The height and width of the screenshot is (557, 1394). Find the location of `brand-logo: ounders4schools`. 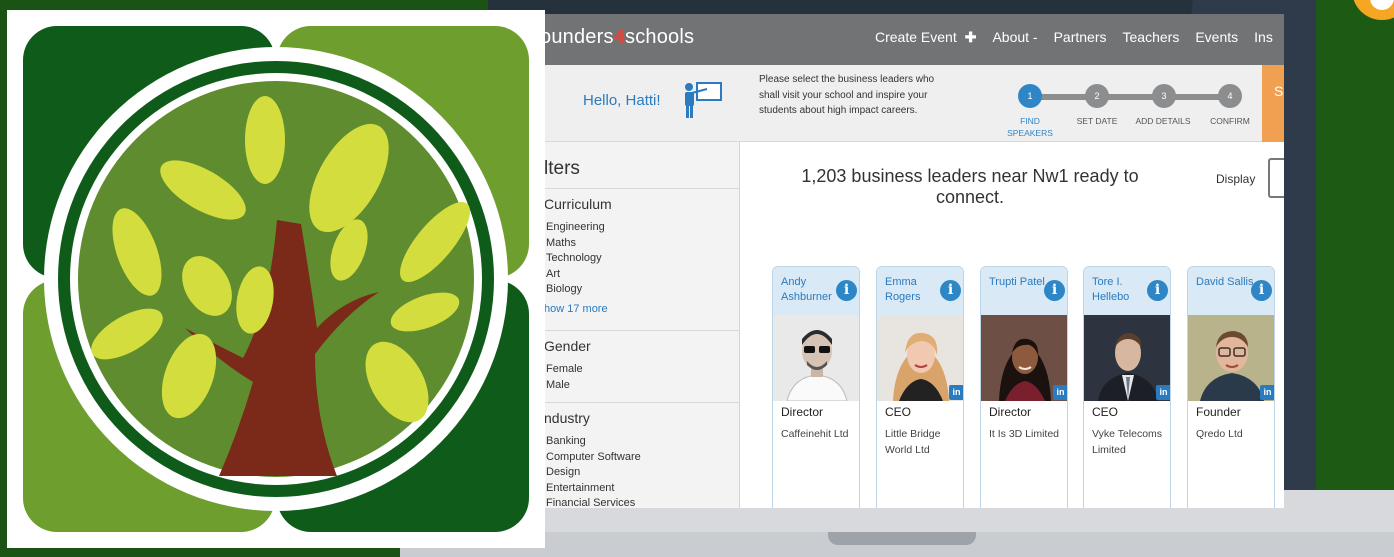

brand-logo: ounders4schools is located at coordinates (617, 37).